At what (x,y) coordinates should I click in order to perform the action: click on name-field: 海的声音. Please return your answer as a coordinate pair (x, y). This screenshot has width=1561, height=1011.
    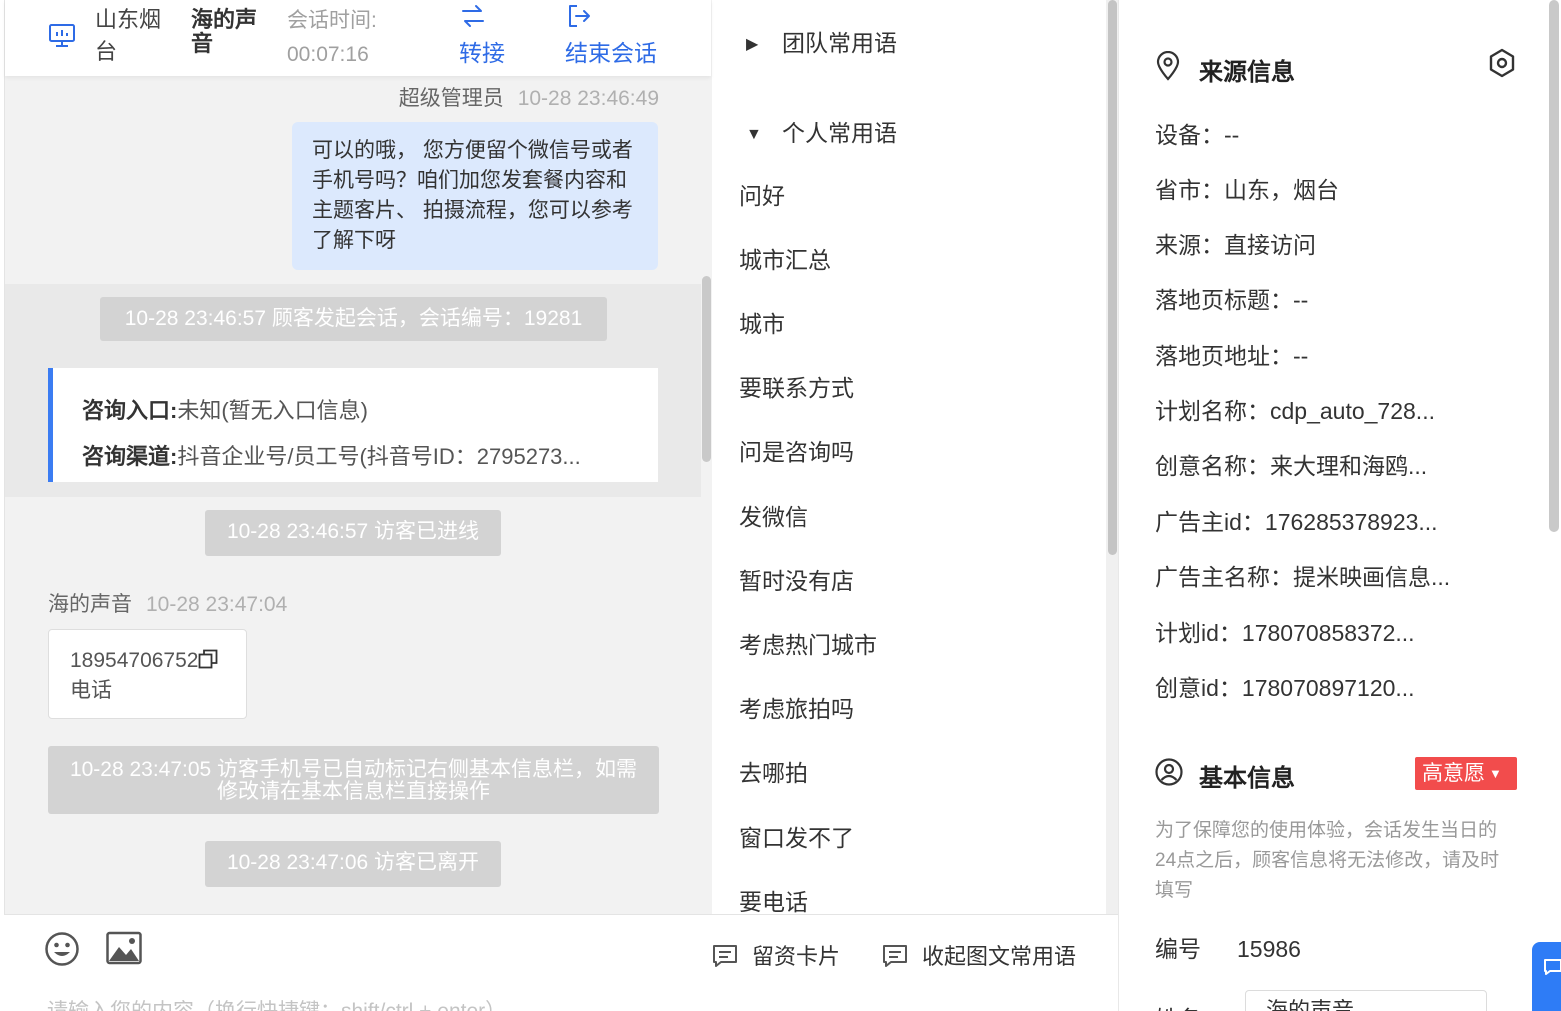
    Looking at the image, I should click on (1366, 1000).